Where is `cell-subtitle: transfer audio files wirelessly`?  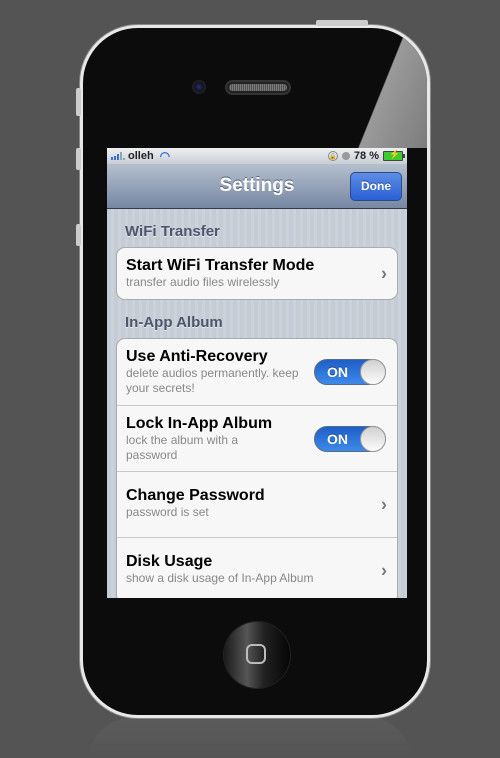
cell-subtitle: transfer audio files wirelessly is located at coordinates (203, 282).